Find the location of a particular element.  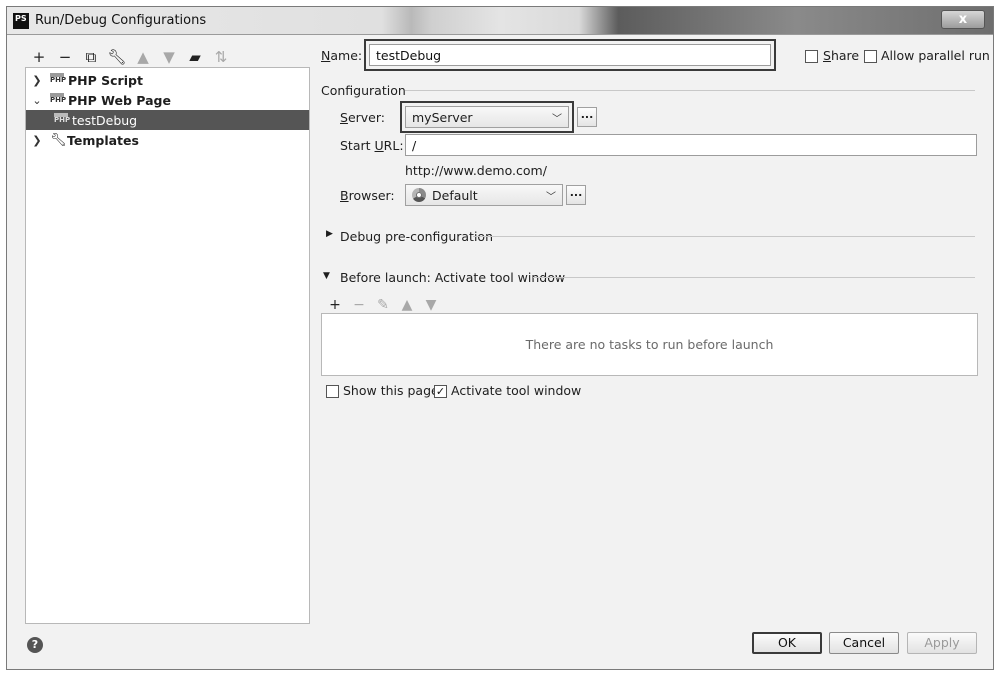

browser-label: Browser: is located at coordinates (367, 195).